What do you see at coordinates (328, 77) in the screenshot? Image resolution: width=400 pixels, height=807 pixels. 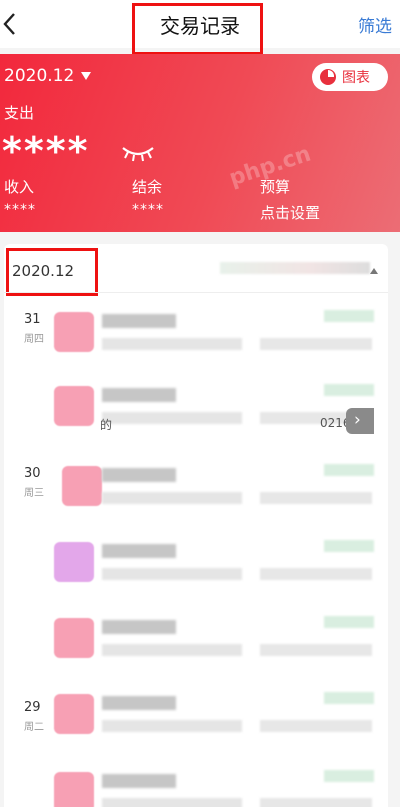 I see `pie-chart-icon` at bounding box center [328, 77].